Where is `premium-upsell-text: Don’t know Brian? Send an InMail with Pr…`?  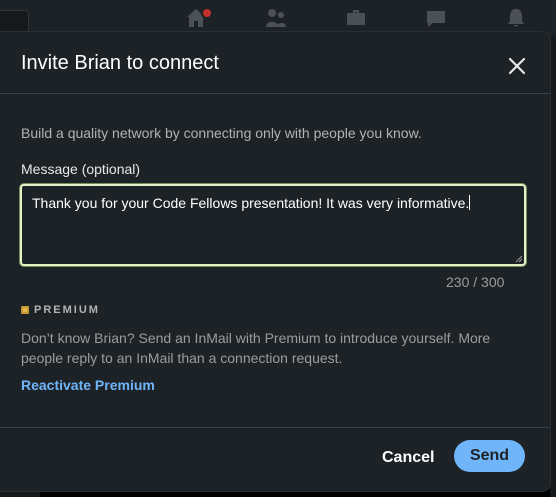
premium-upsell-text: Don’t know Brian? Send an InMail with Pr… is located at coordinates (256, 348).